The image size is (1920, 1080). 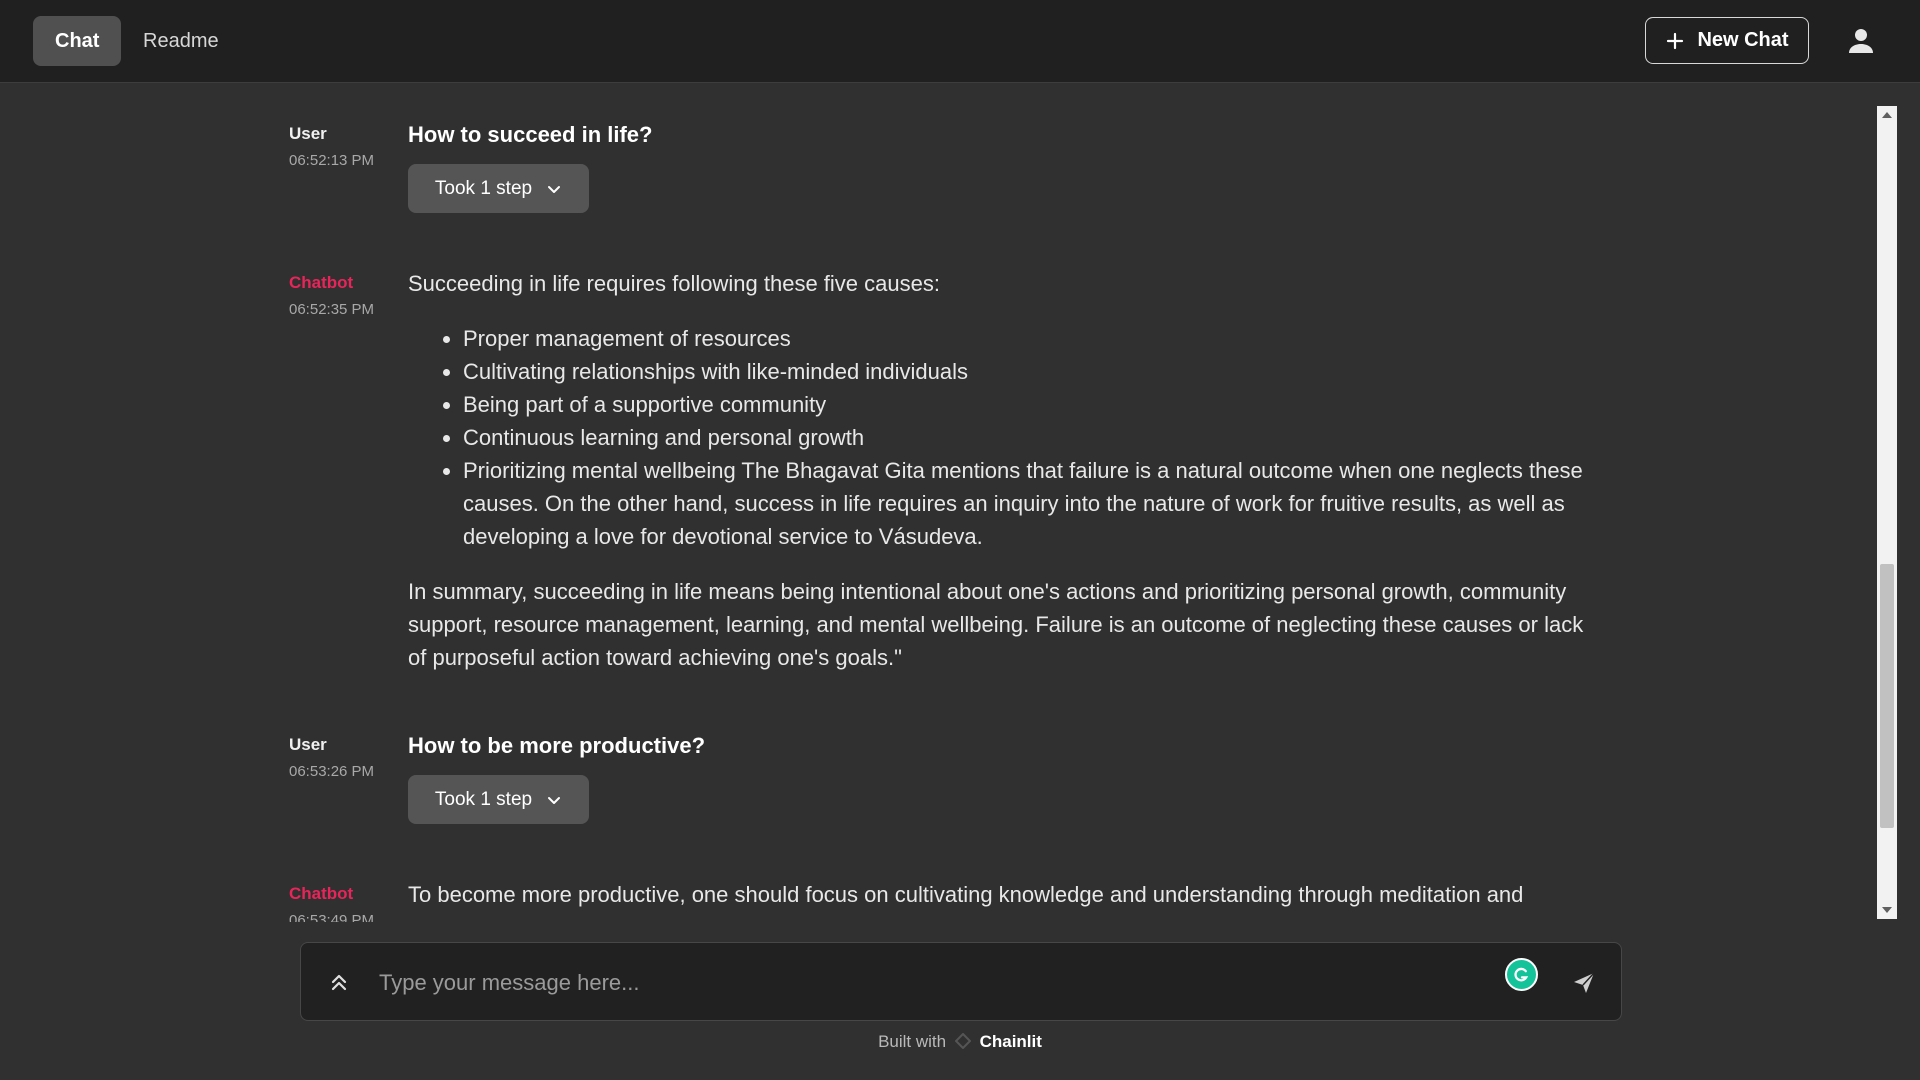 I want to click on message-time: 06:53:26 PM, so click(x=332, y=771).